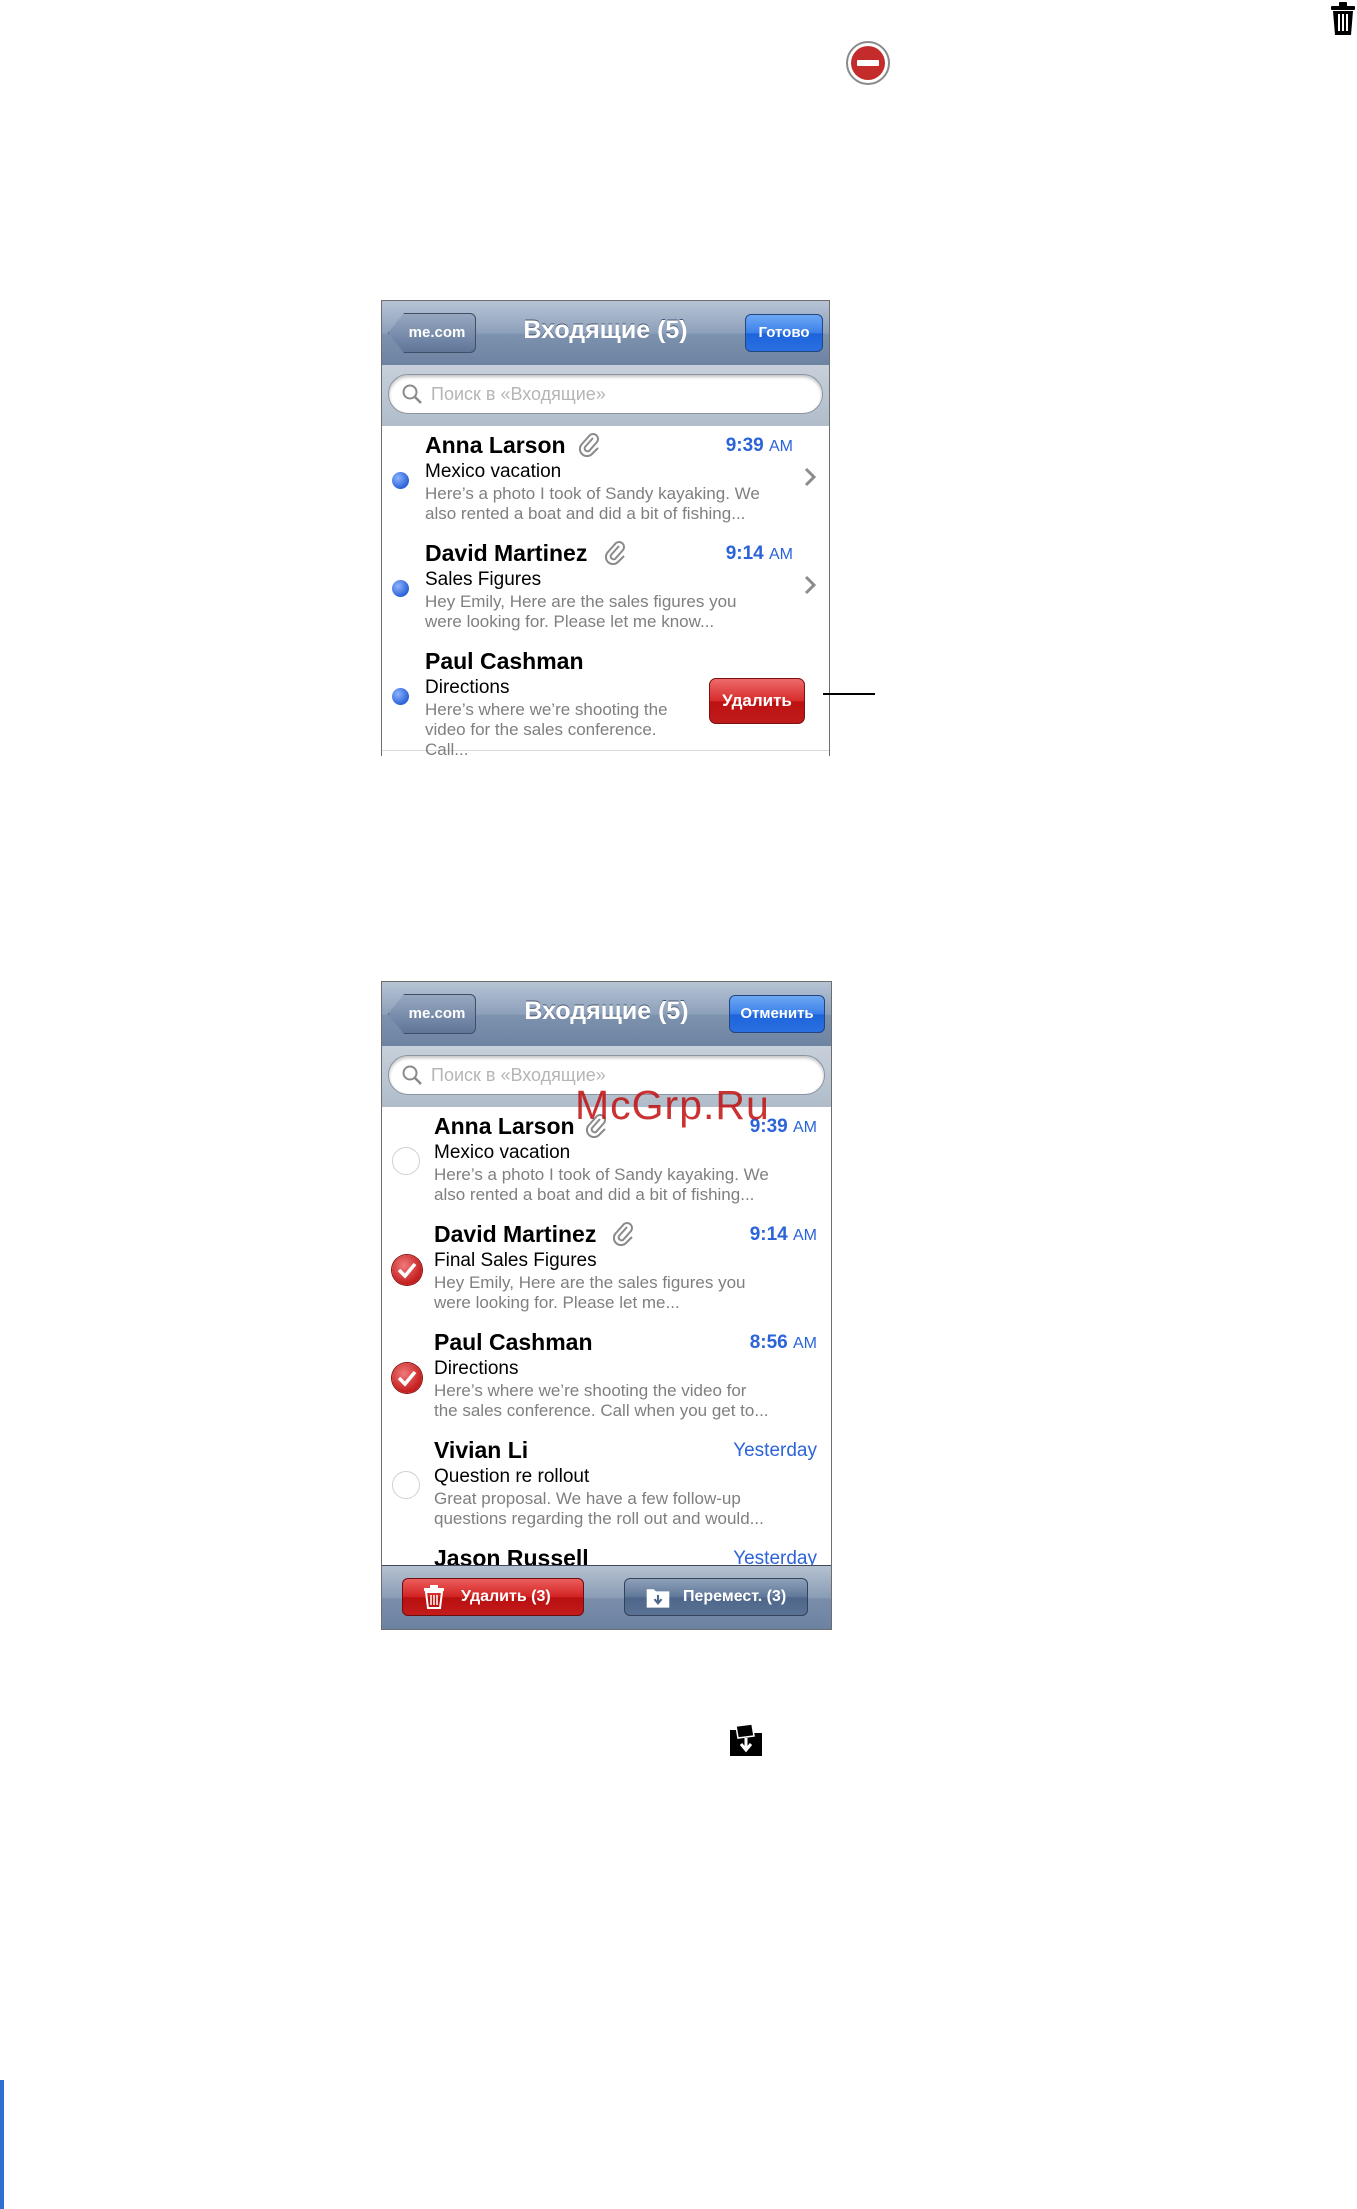 This screenshot has width=1357, height=2209. What do you see at coordinates (2, 2144) in the screenshot?
I see `page-margin-bar` at bounding box center [2, 2144].